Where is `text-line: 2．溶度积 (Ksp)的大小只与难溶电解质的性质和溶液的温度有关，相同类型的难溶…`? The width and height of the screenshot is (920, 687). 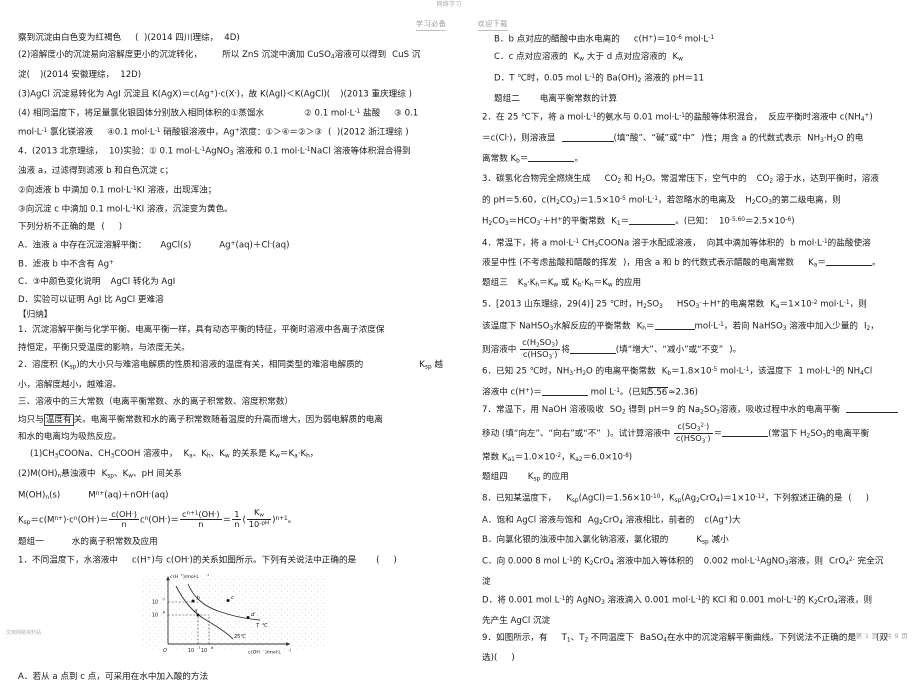
text-line: 2．溶度积 (Ksp)的大小只与难溶电解质的性质和溶液的温度有关，相同类型的难溶… is located at coordinates (230, 365).